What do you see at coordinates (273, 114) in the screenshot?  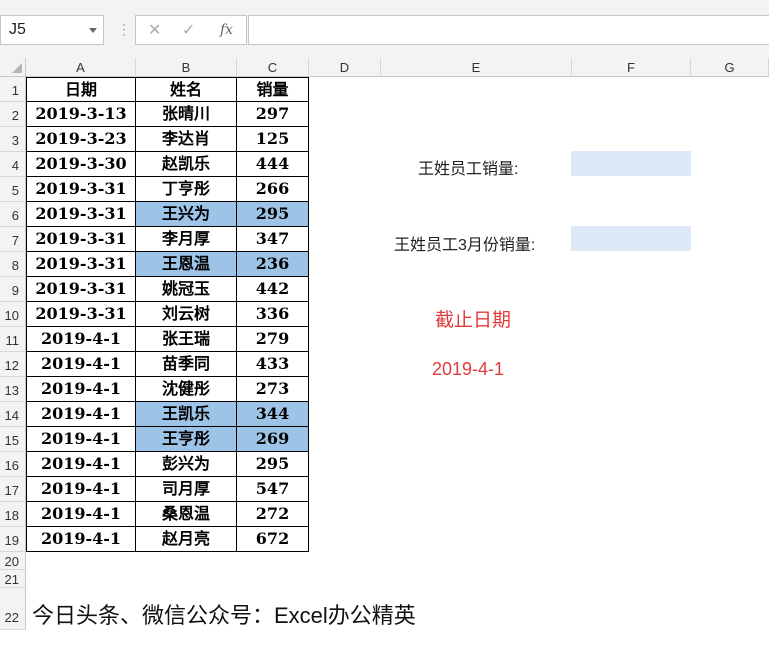 I see `table-cell-sales: 297` at bounding box center [273, 114].